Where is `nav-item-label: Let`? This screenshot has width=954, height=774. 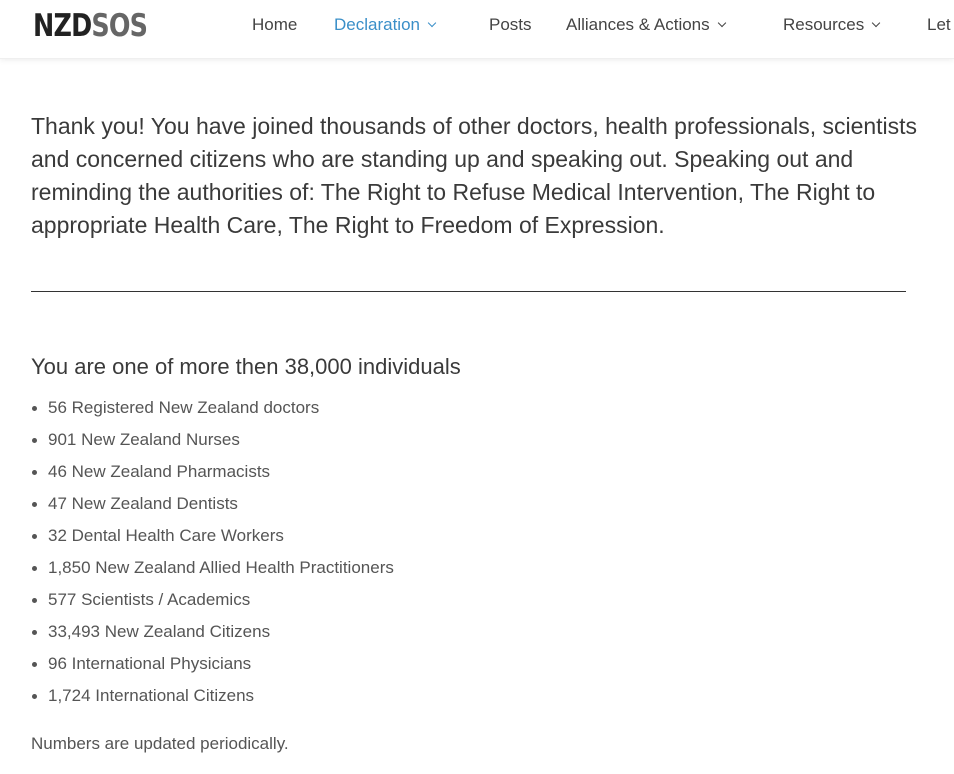 nav-item-label: Let is located at coordinates (939, 24).